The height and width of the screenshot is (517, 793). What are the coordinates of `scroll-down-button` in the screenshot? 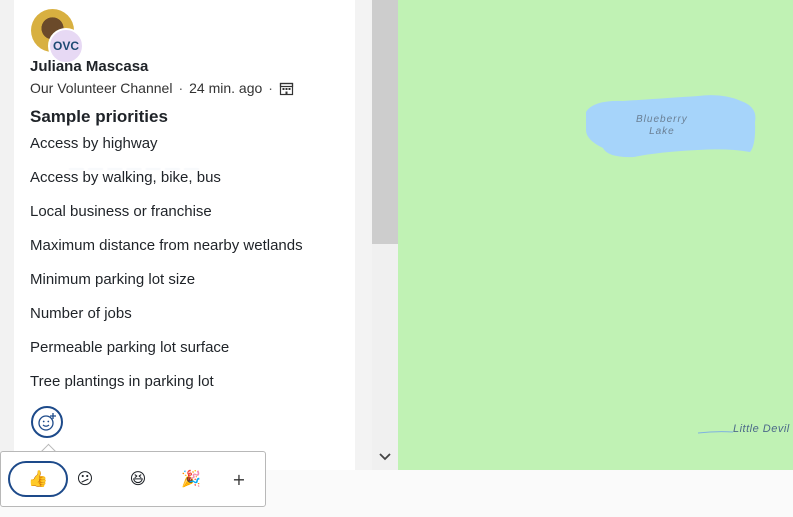 It's located at (385, 457).